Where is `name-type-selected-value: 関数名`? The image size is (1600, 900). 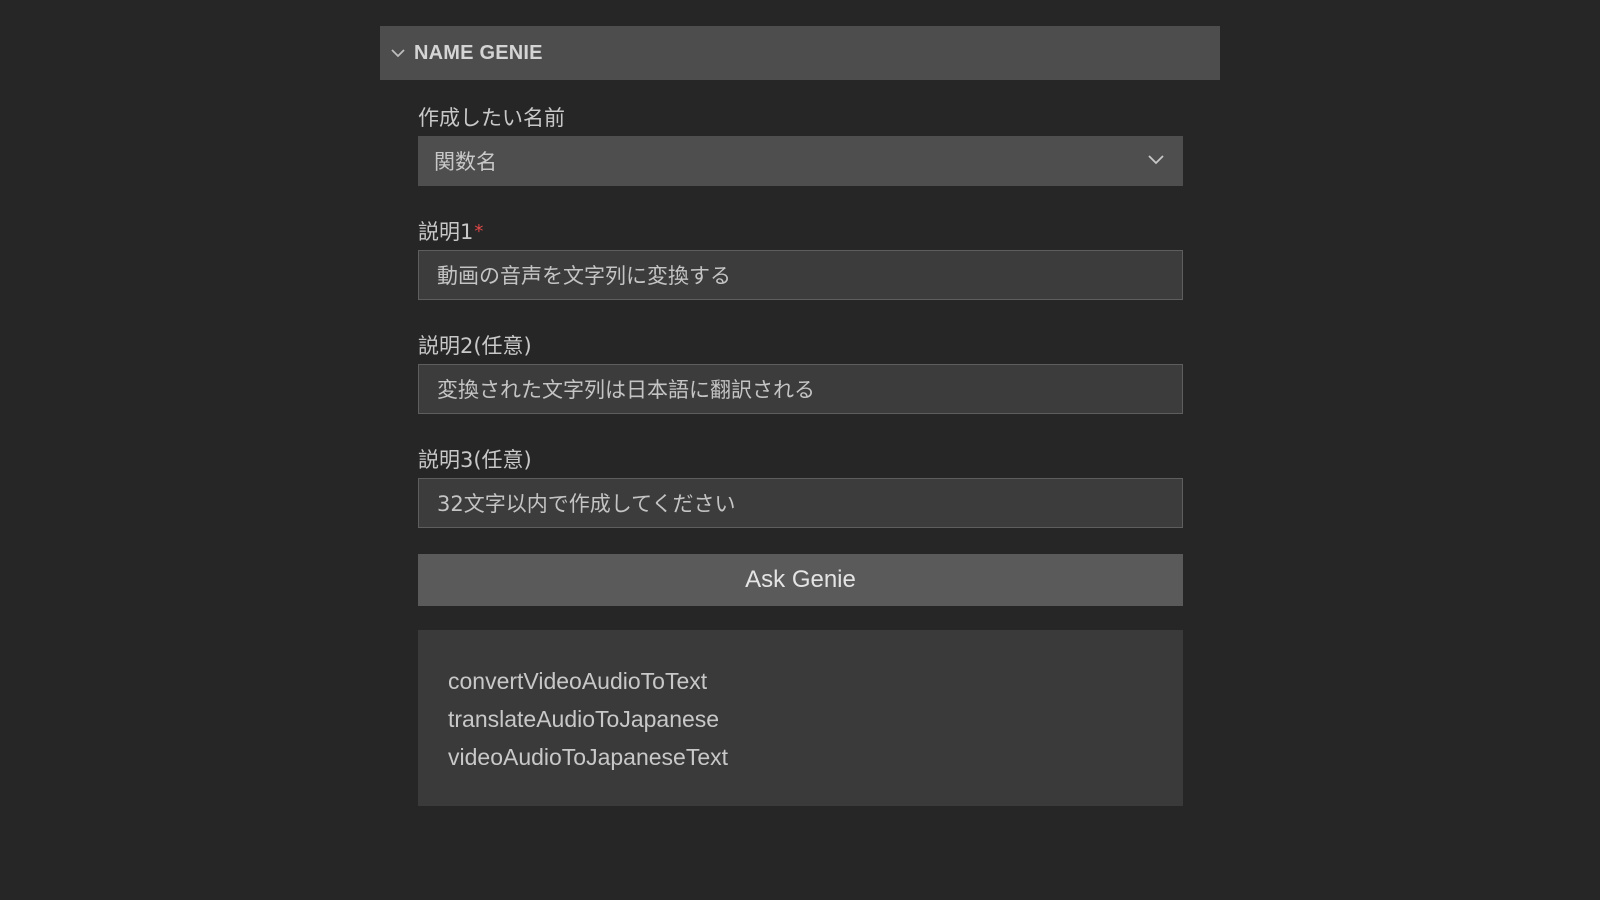
name-type-selected-value: 関数名 is located at coordinates (465, 162).